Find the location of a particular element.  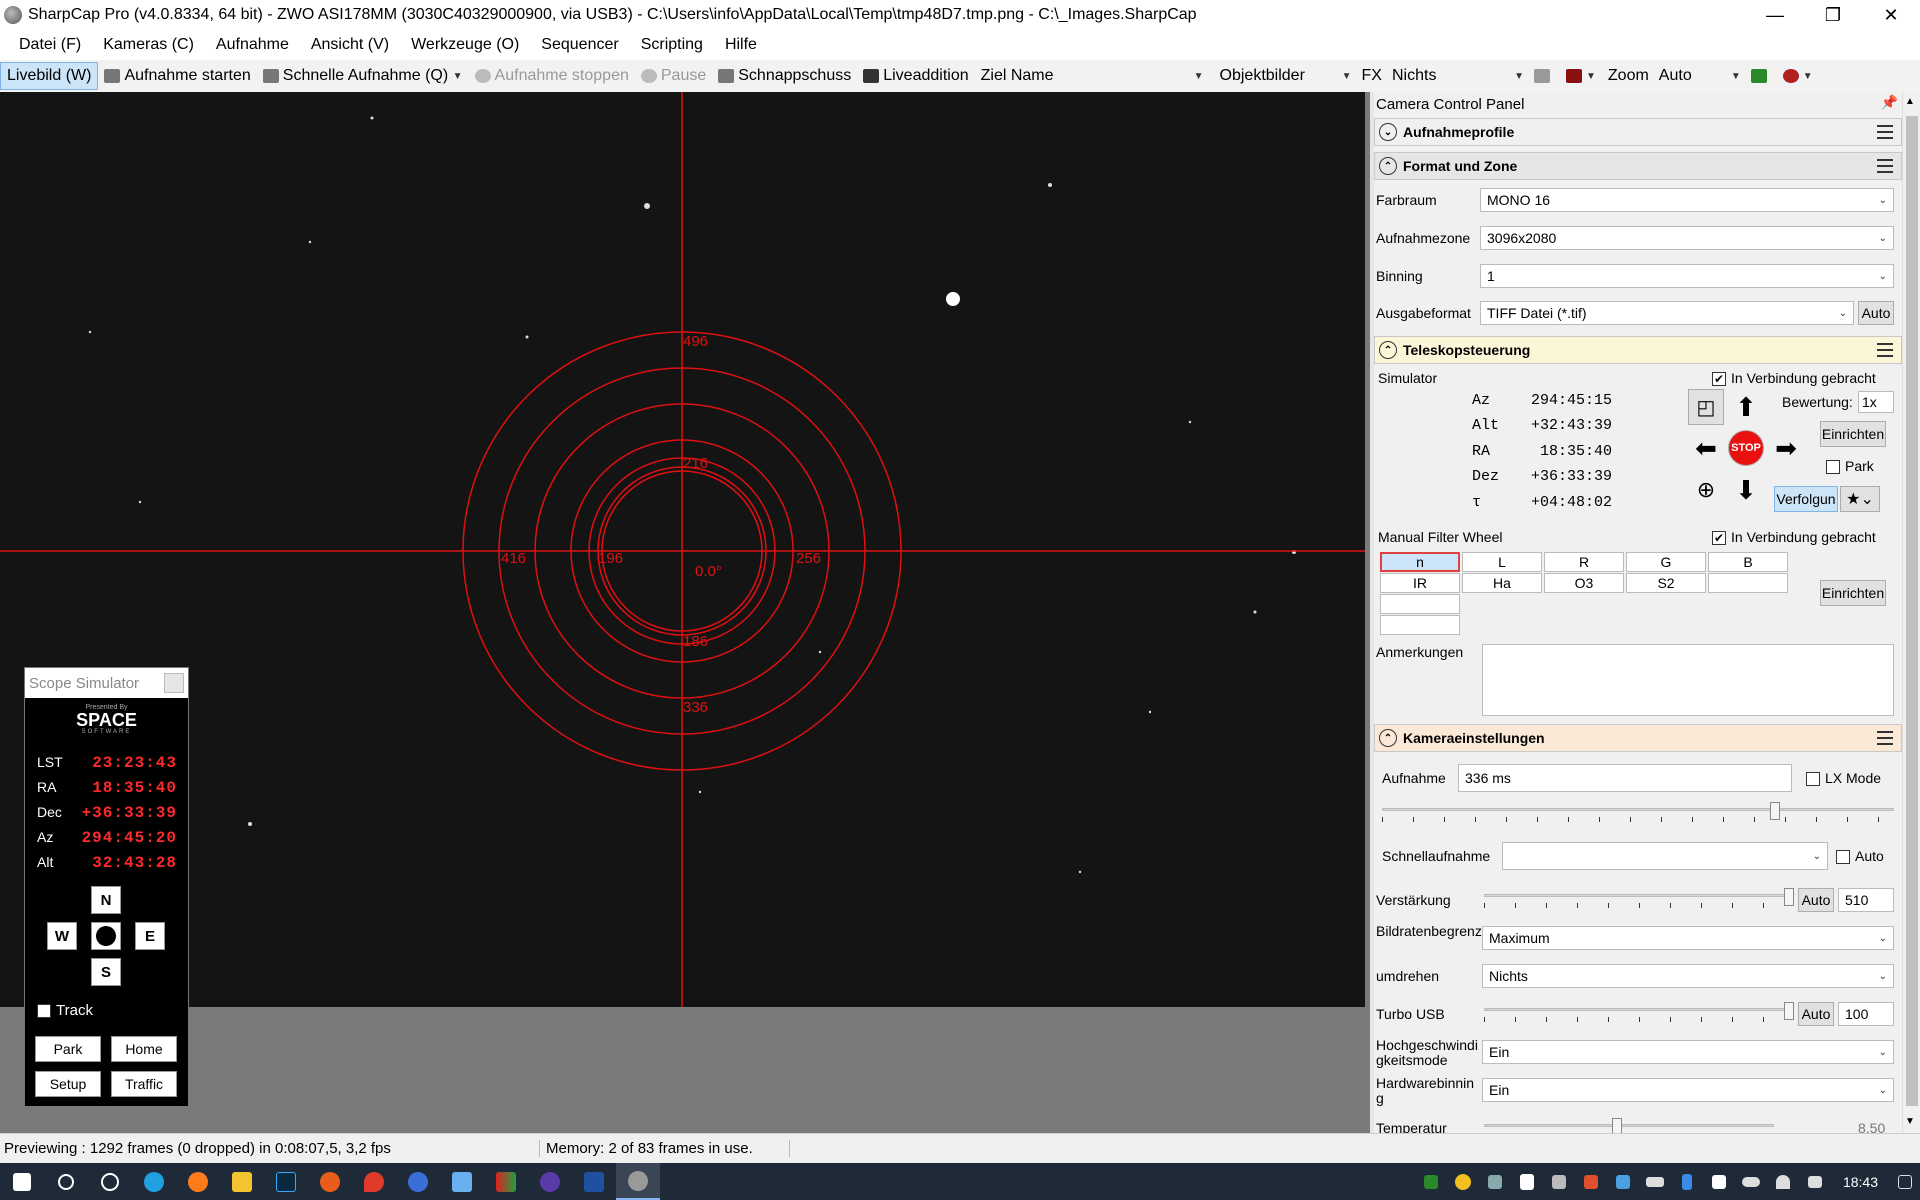

zoom-combo: Auto ▼ is located at coordinates (1699, 76).